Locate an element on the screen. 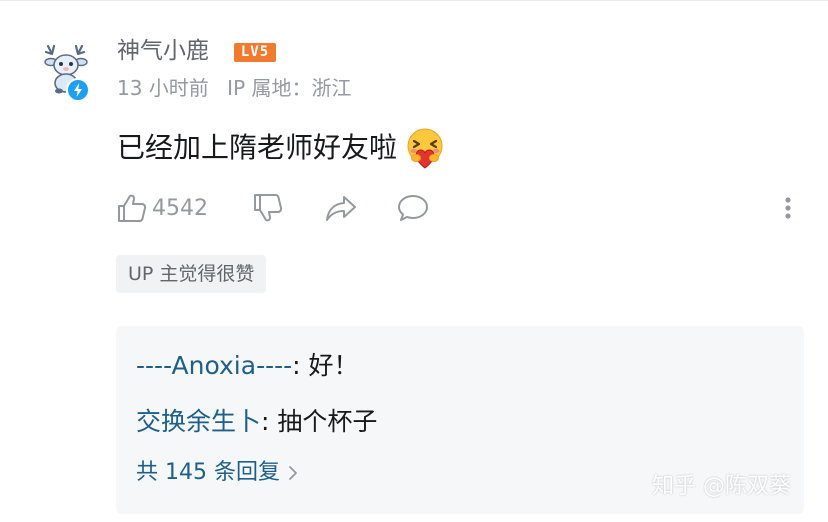 The height and width of the screenshot is (522, 828). share-arrow-icon is located at coordinates (341, 208).